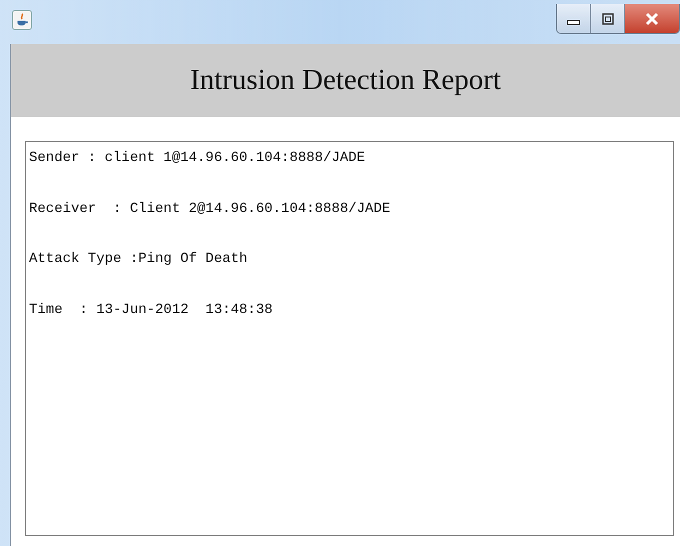  I want to click on java-icon, so click(22, 20).